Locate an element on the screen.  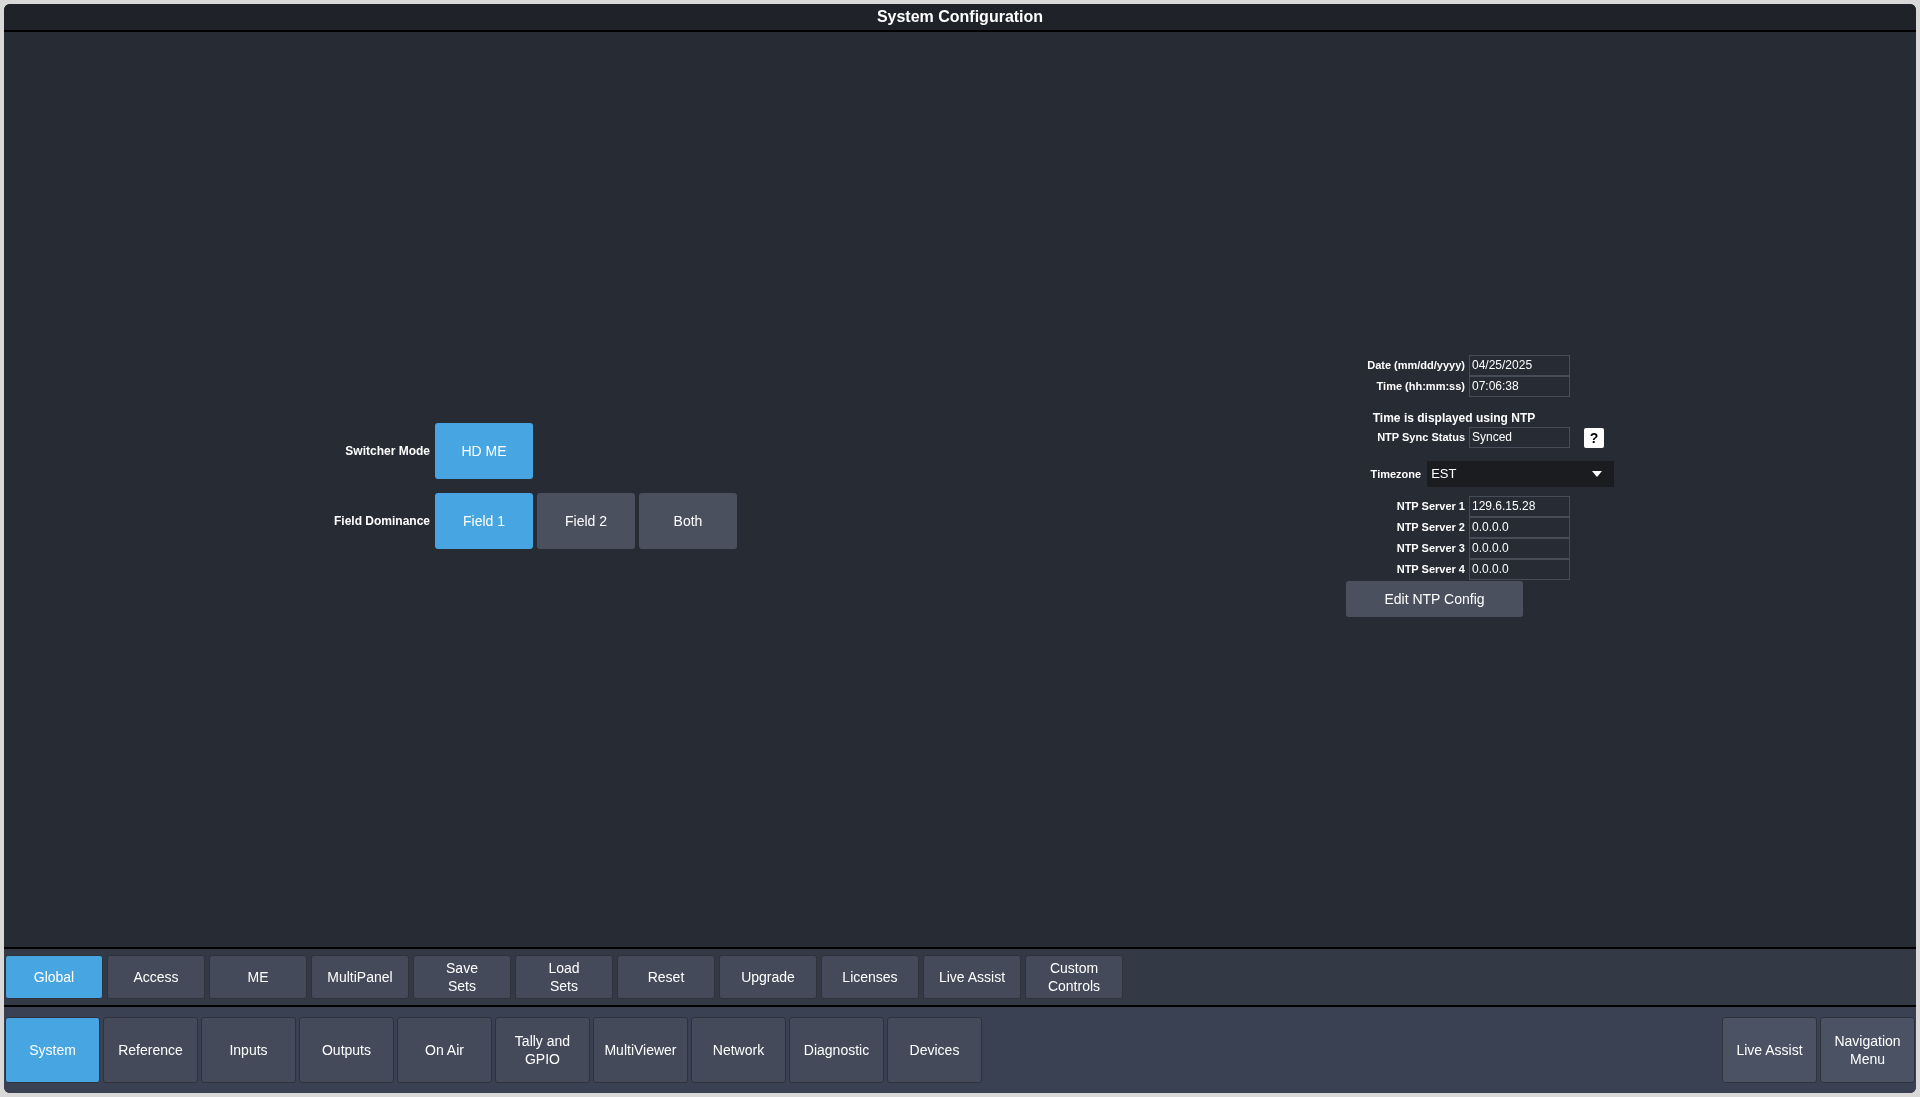
timezone-dropdown: EST is located at coordinates (1520, 474).